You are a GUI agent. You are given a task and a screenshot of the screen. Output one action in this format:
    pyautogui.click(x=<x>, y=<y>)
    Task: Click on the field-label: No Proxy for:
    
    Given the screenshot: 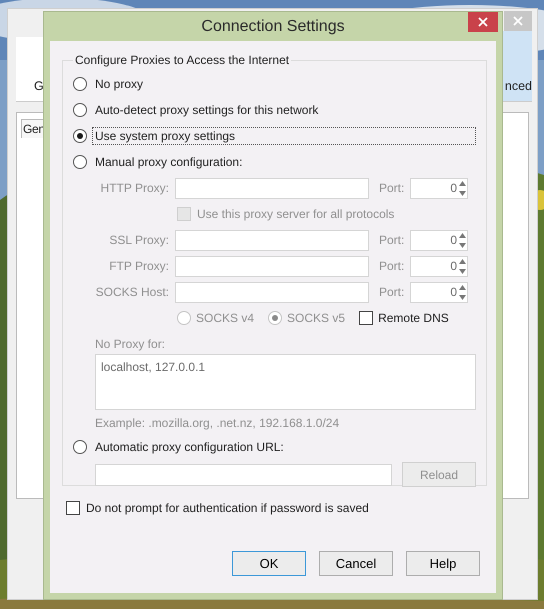 What is the action you would take?
    pyautogui.click(x=130, y=344)
    